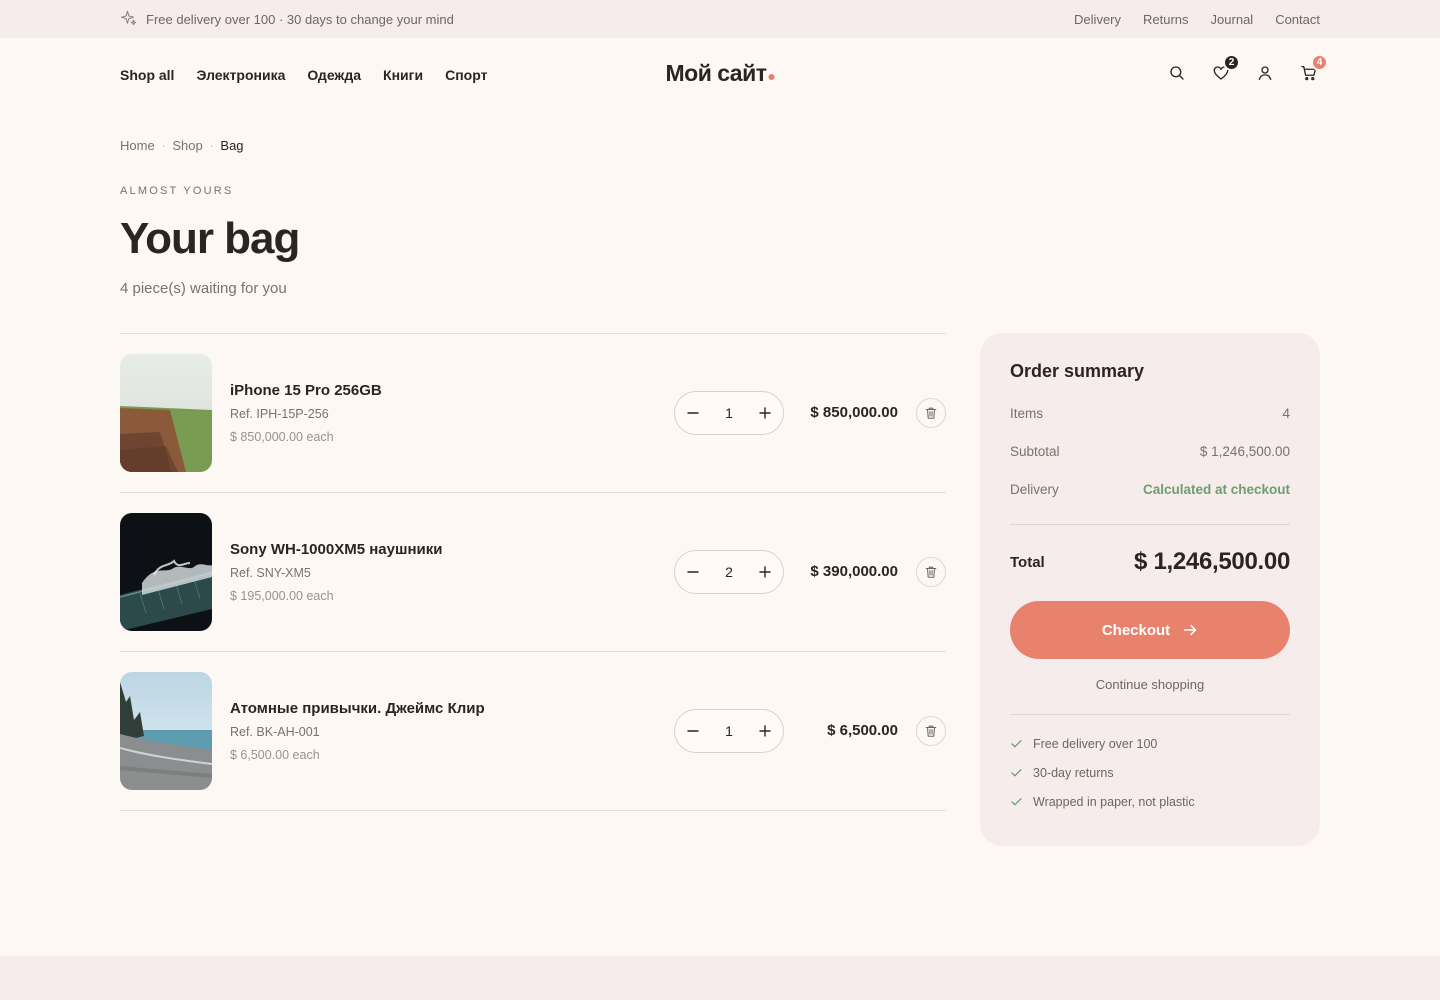 The height and width of the screenshot is (1000, 1440). What do you see at coordinates (1150, 501) in the screenshot?
I see `summary-delivery-row: Delivery Calculated at checkout` at bounding box center [1150, 501].